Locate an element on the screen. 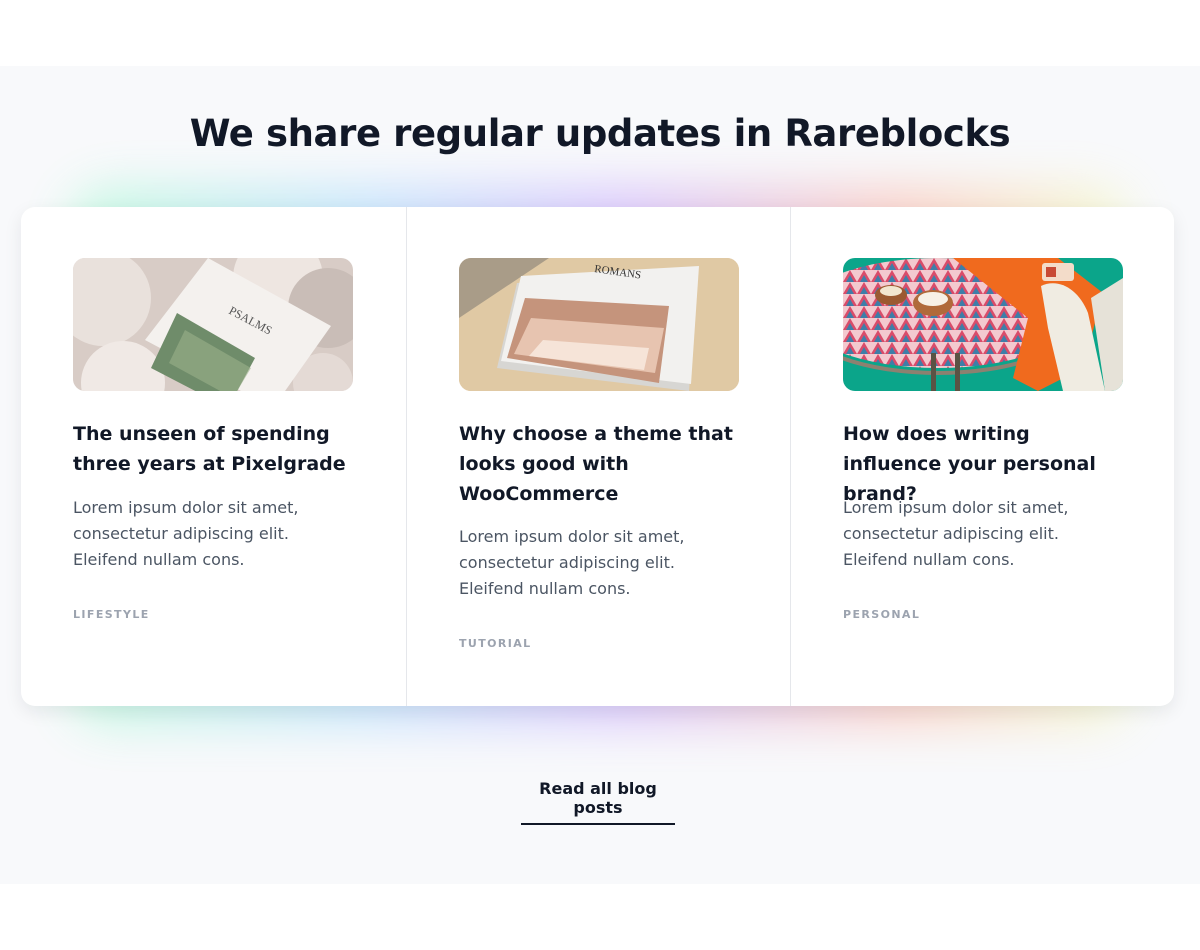 Image resolution: width=1200 pixels, height=950 pixels. romans-book-illustration: ROMANS is located at coordinates (599, 324).